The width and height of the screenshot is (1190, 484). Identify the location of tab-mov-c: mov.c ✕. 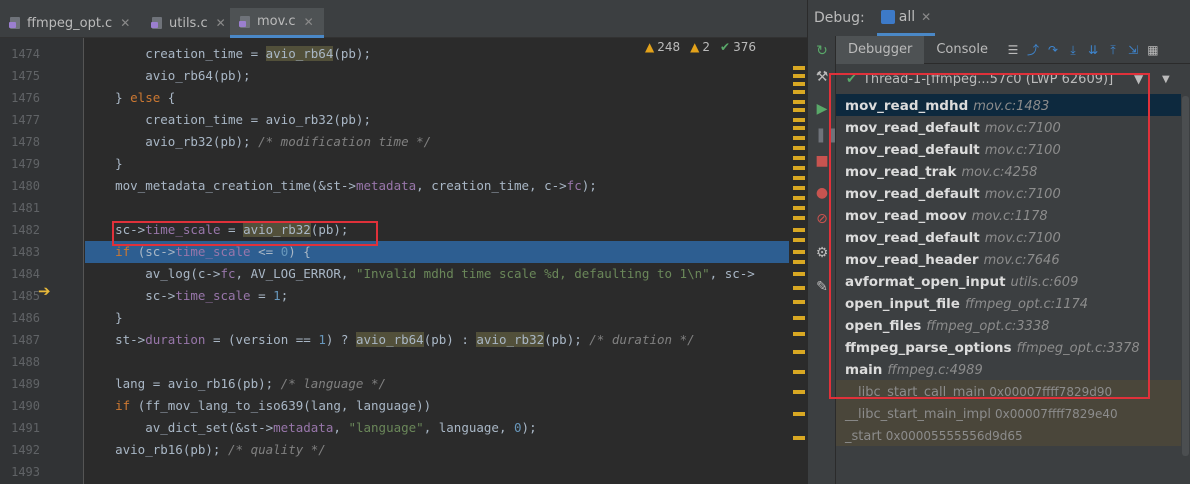
(277, 23).